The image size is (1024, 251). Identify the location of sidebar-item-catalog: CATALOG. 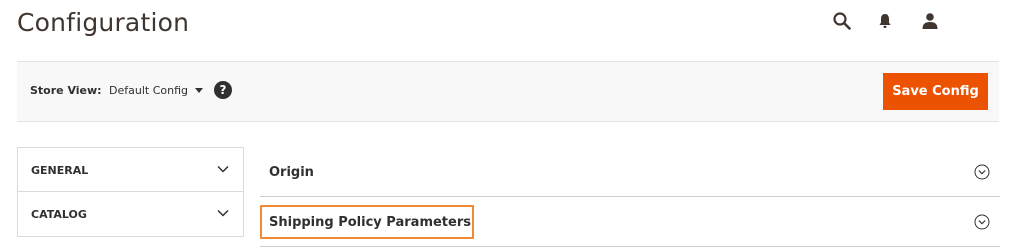
(130, 214).